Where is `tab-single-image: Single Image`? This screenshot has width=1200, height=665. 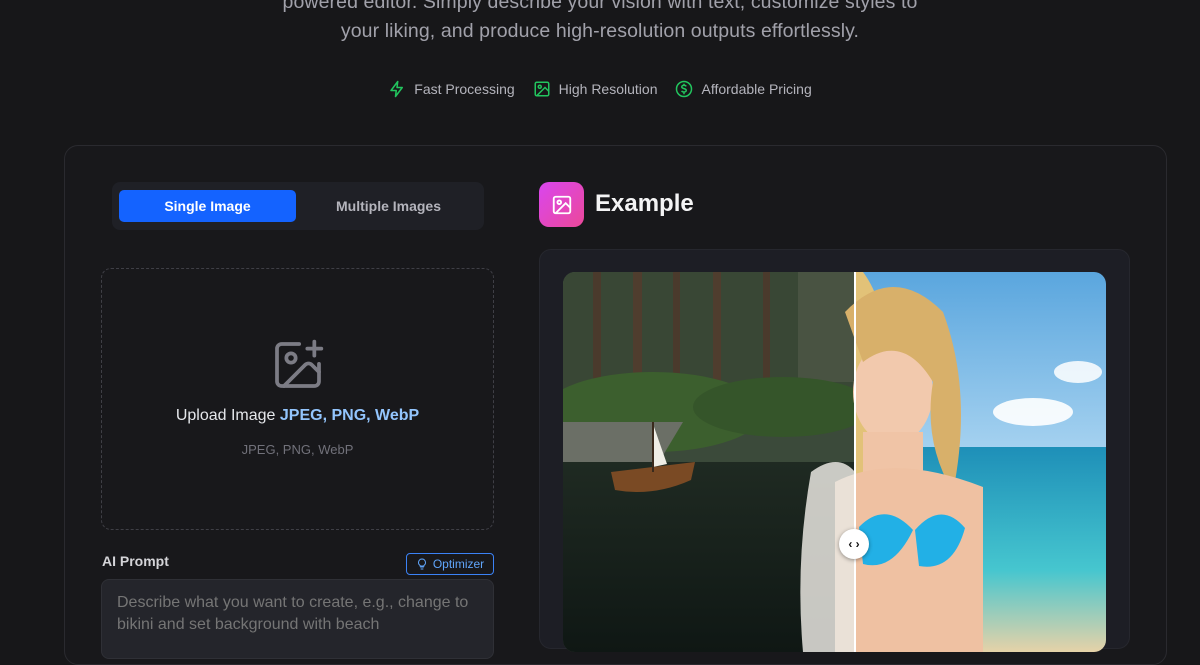 tab-single-image: Single Image is located at coordinates (207, 206).